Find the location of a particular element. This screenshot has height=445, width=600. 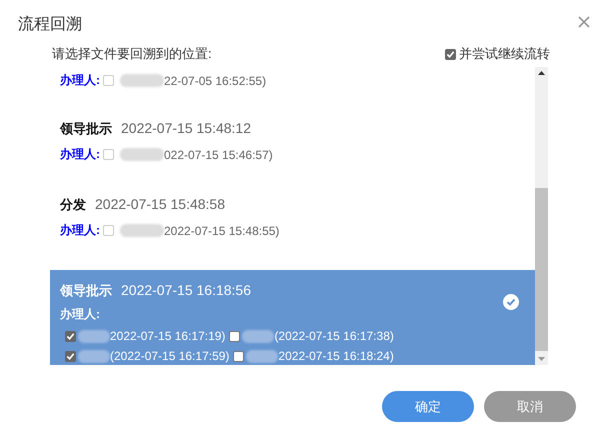

handler-time: 2022-07-15 16:18:24) is located at coordinates (336, 356).